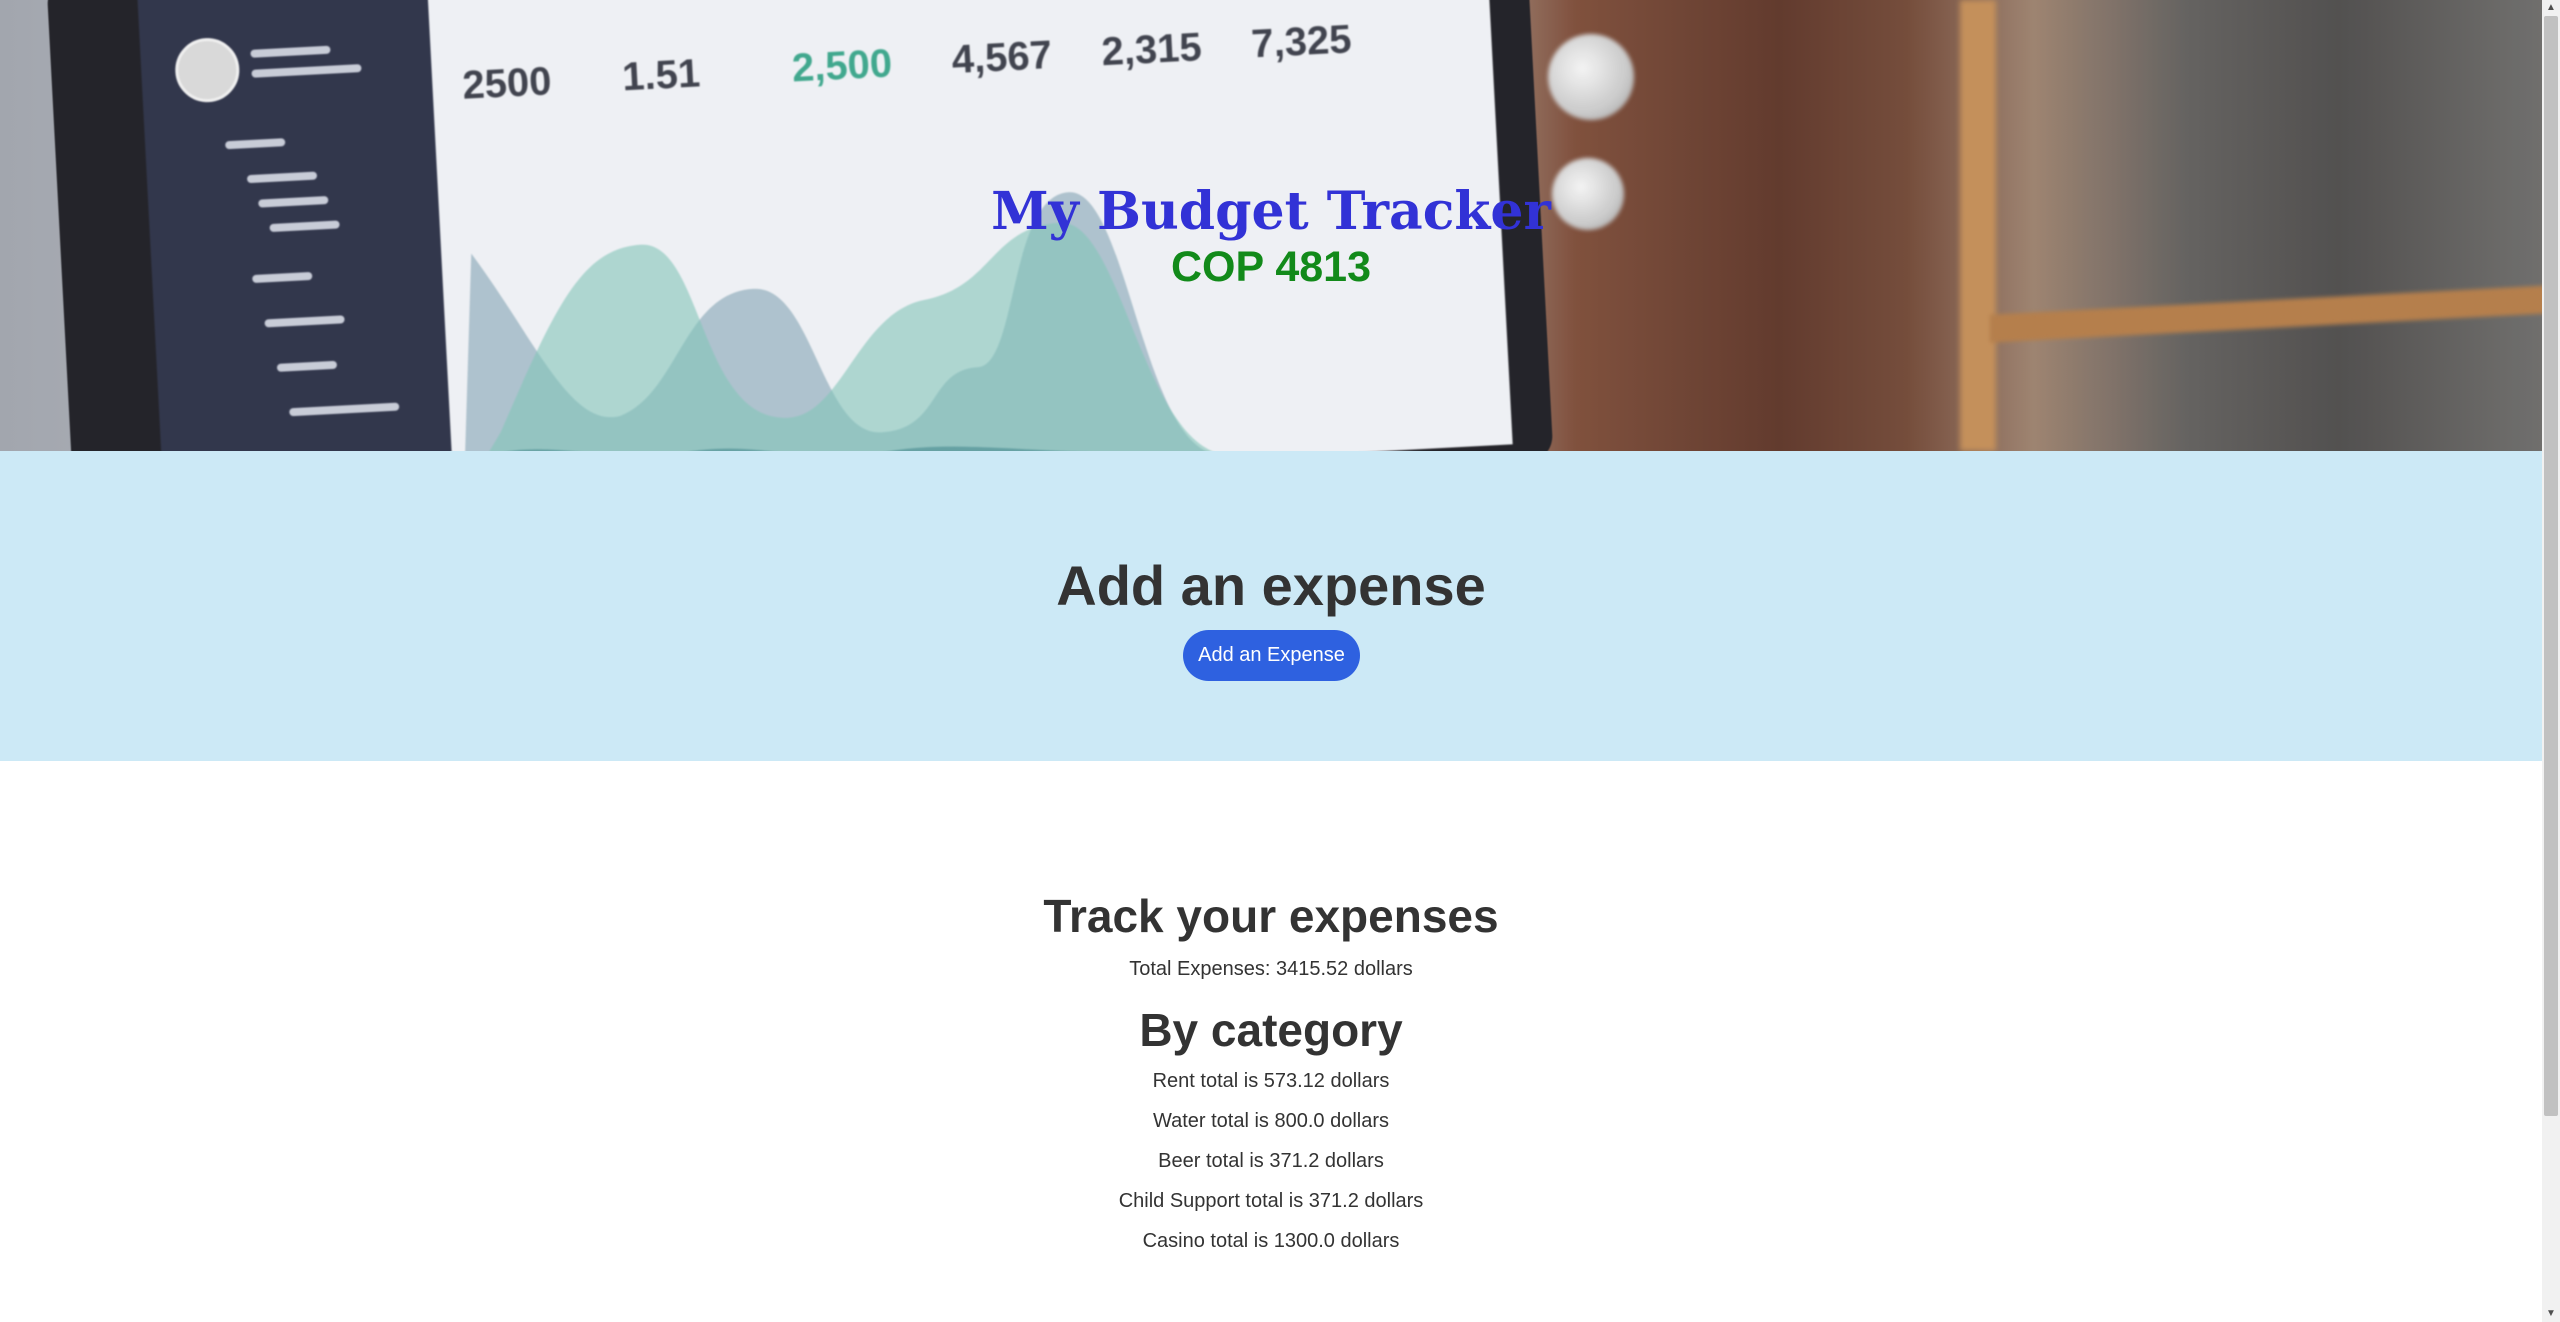 The width and height of the screenshot is (2560, 1322). Describe the element at coordinates (1271, 1121) in the screenshot. I see `category-item-water: Water total is 800.0 dollars` at that location.